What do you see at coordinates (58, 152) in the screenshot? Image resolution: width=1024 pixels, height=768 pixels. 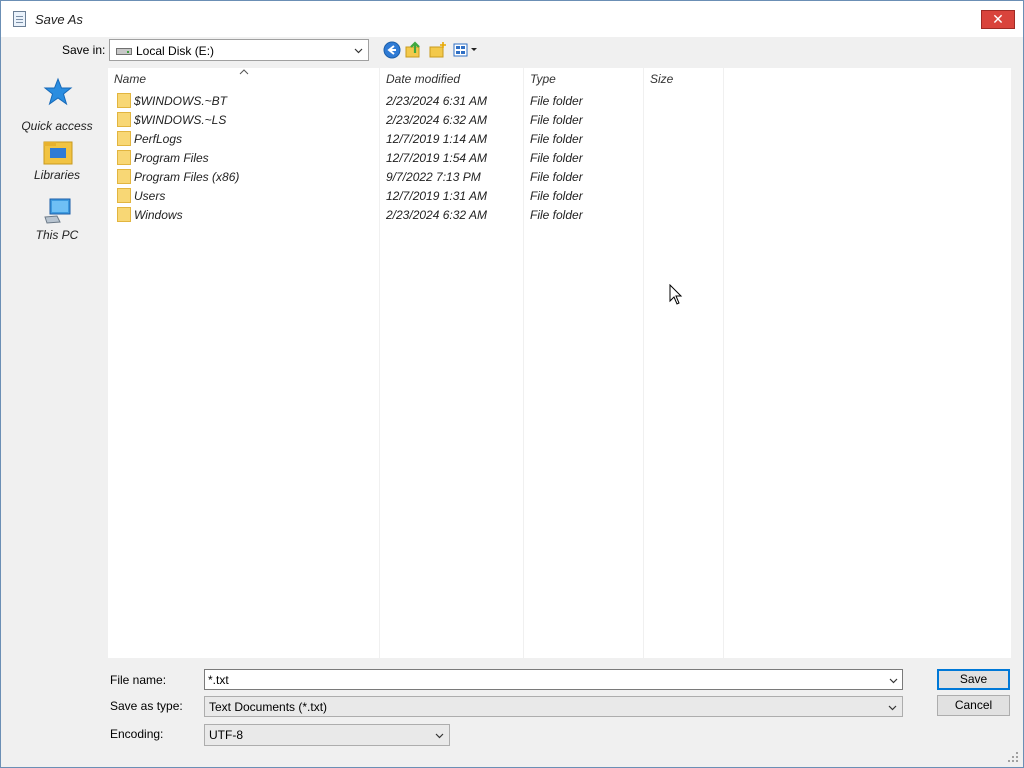 I see `libraries-icon` at bounding box center [58, 152].